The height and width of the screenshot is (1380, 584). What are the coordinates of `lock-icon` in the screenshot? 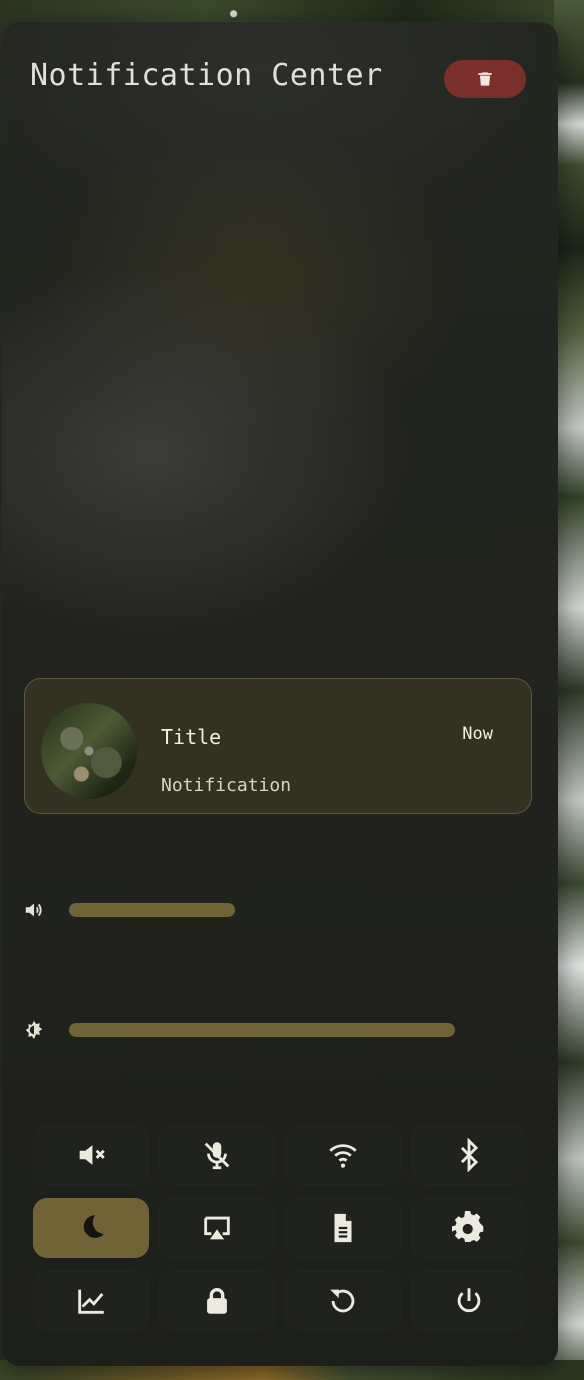 It's located at (217, 1301).